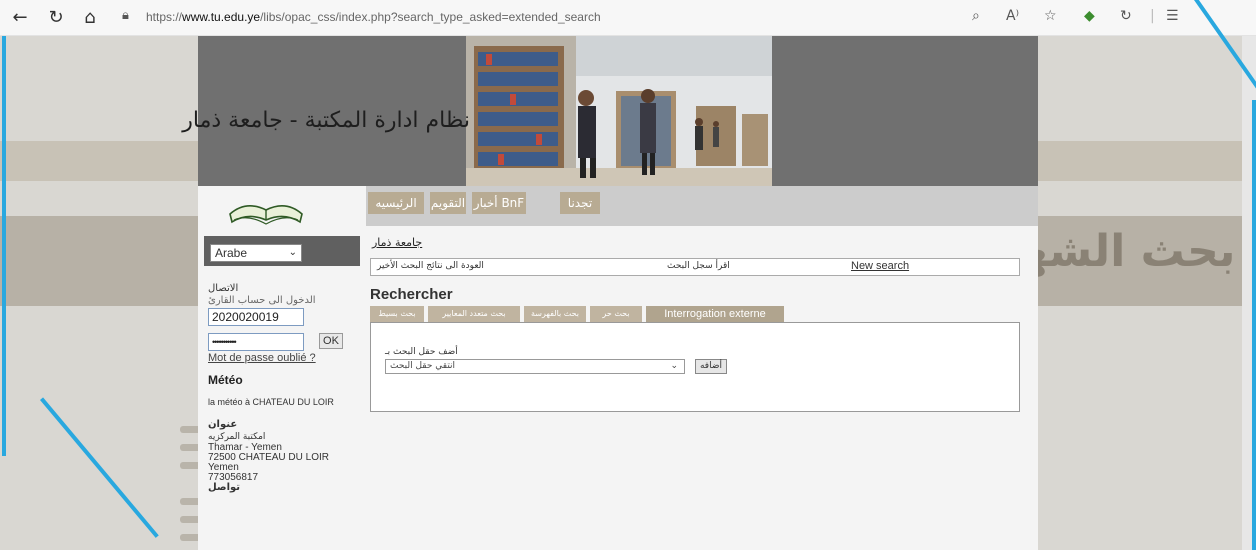 The width and height of the screenshot is (1256, 550). What do you see at coordinates (231, 253) in the screenshot?
I see `language-value: Arabe` at bounding box center [231, 253].